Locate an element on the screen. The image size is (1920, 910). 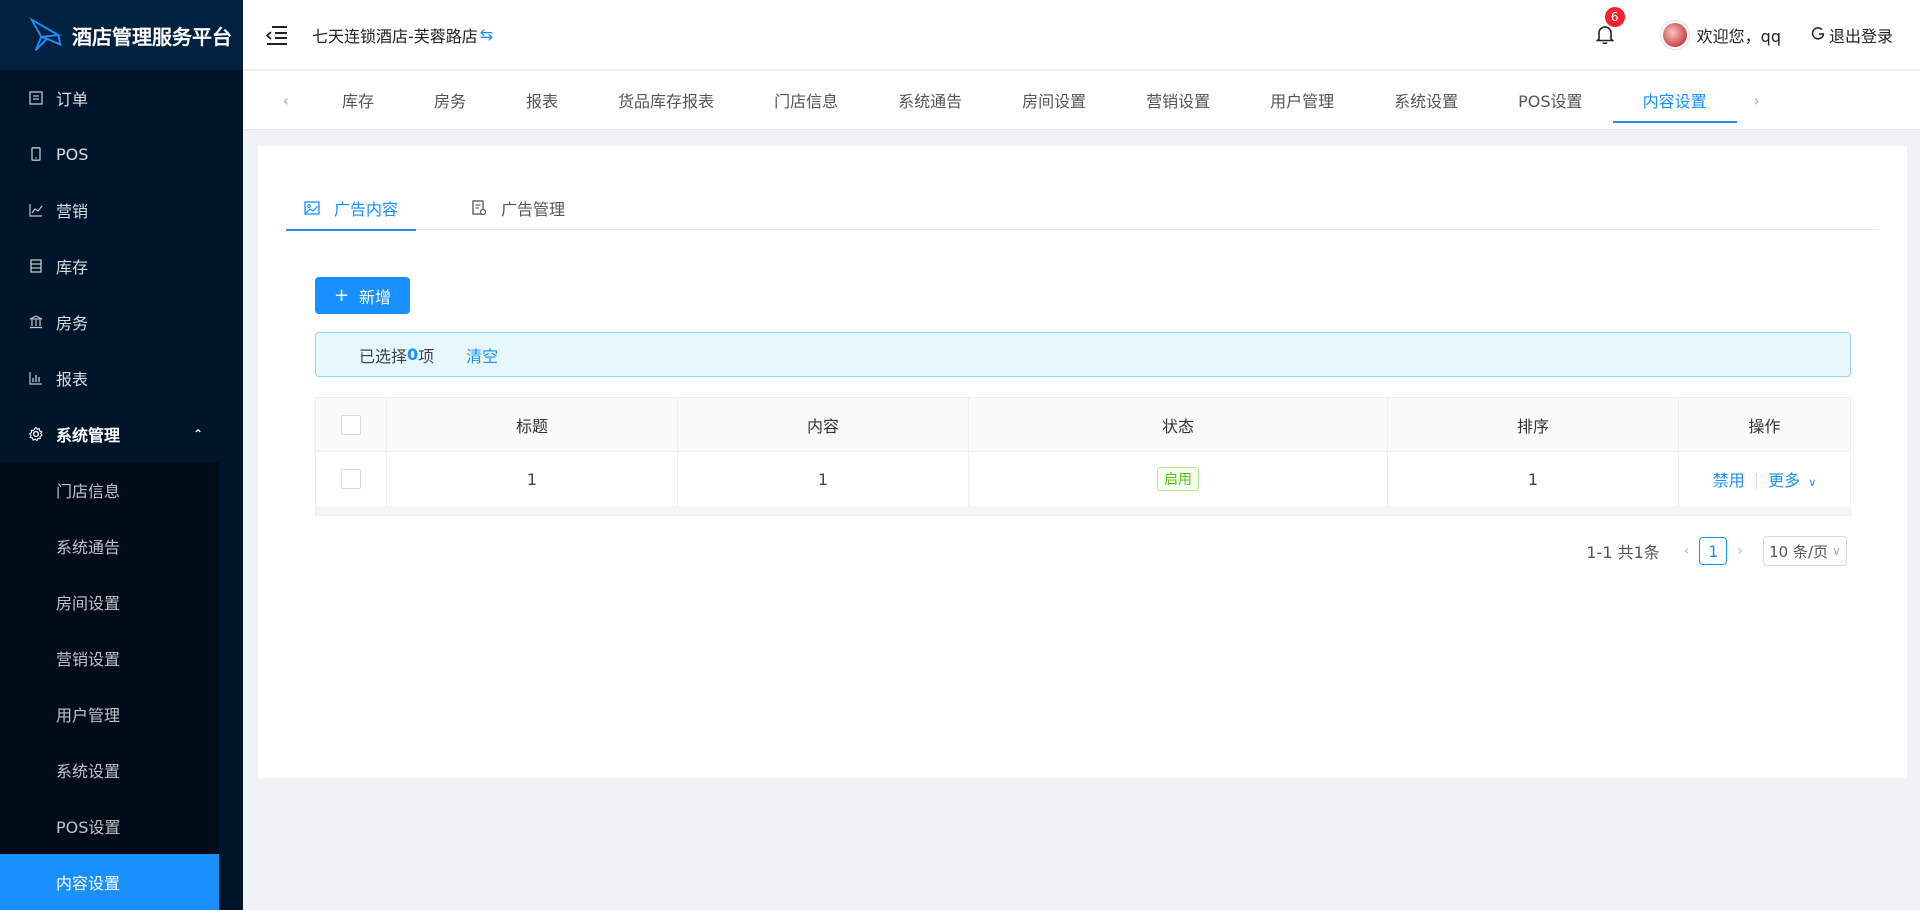
row-checkbox-cell is located at coordinates (351, 479).